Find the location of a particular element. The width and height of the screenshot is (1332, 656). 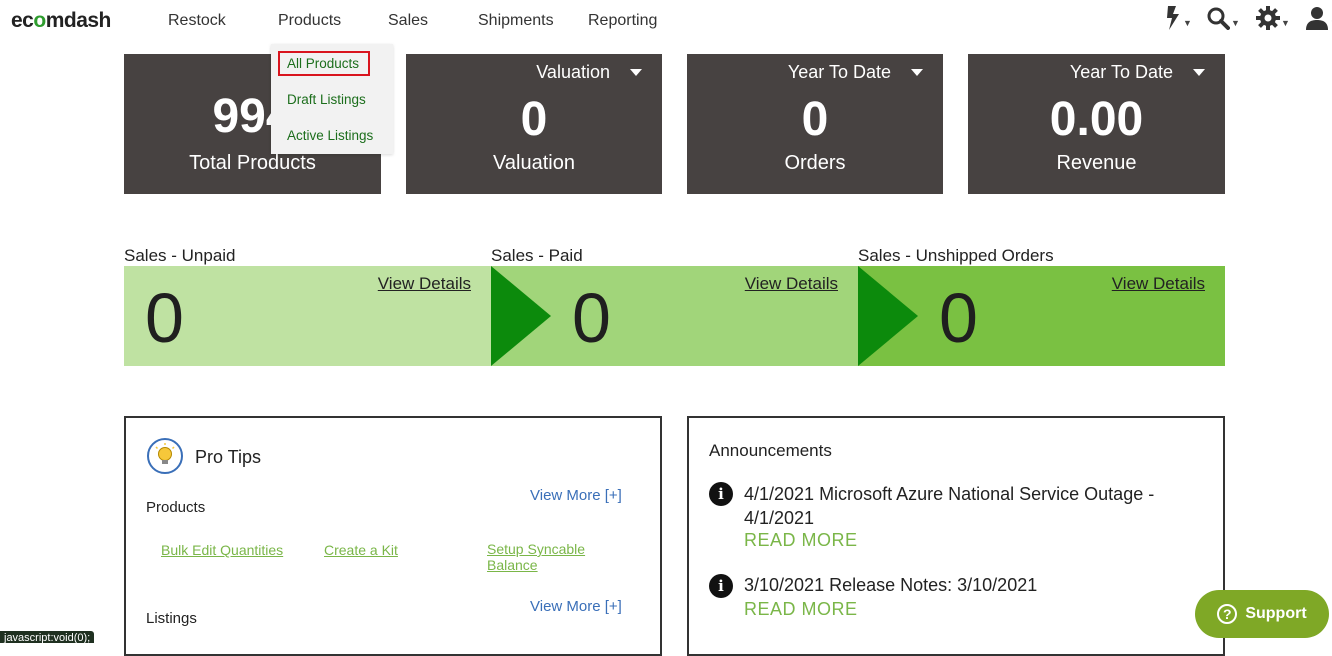

support-label: Support is located at coordinates (1276, 613).